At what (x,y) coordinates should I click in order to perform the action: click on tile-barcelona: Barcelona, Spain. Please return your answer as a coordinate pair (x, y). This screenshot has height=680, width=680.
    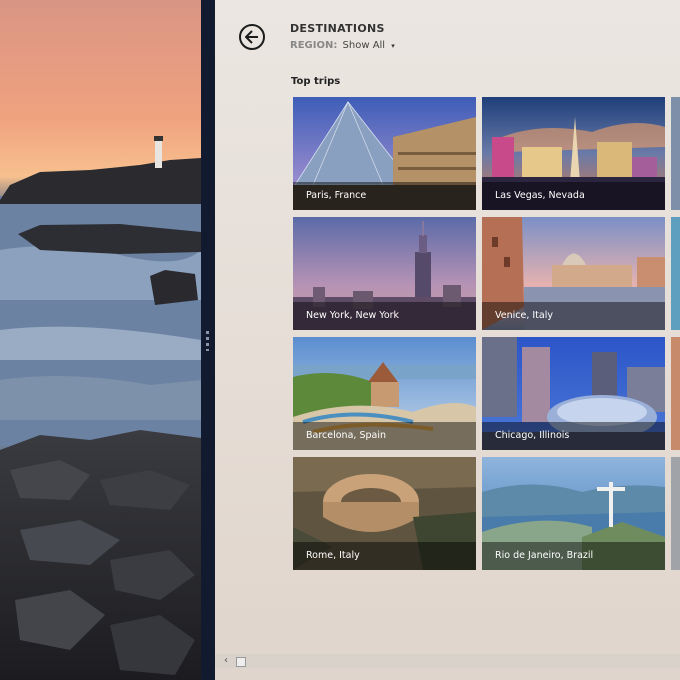
    Looking at the image, I should click on (384, 393).